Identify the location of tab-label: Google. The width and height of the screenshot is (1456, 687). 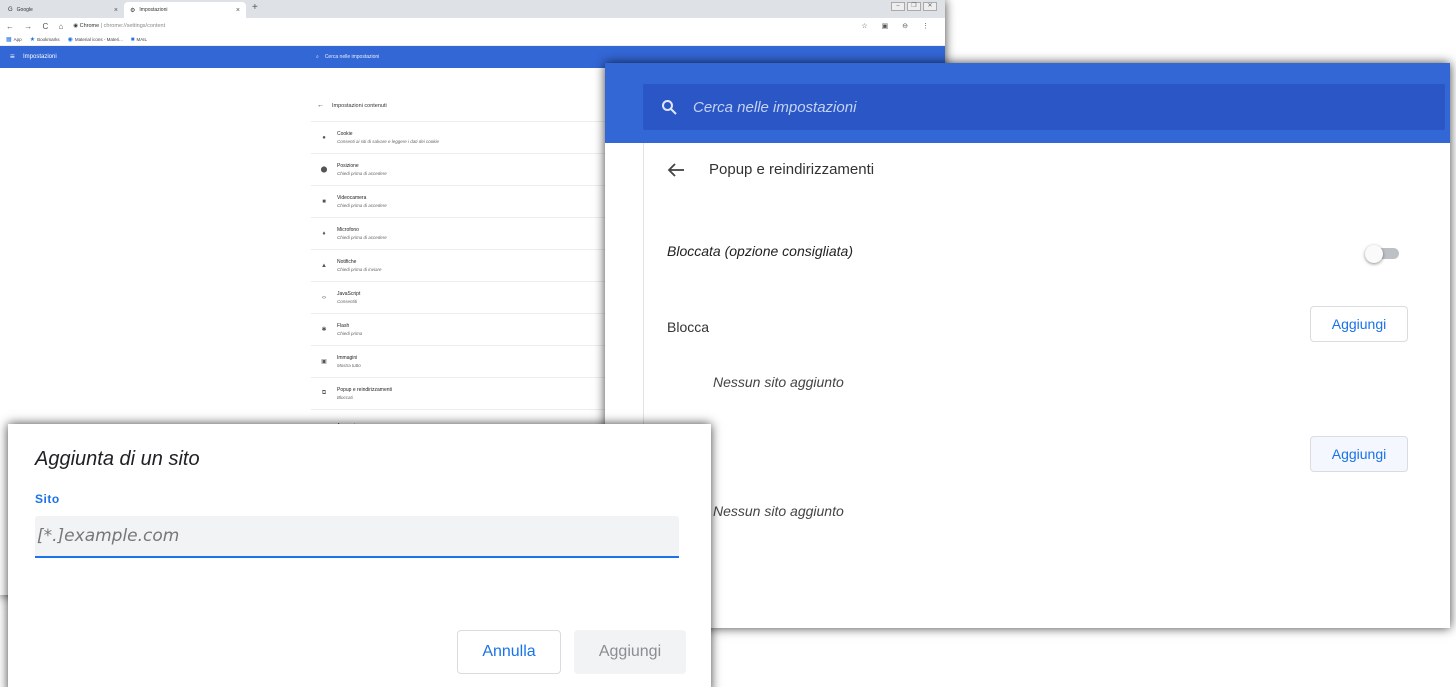
(24, 10).